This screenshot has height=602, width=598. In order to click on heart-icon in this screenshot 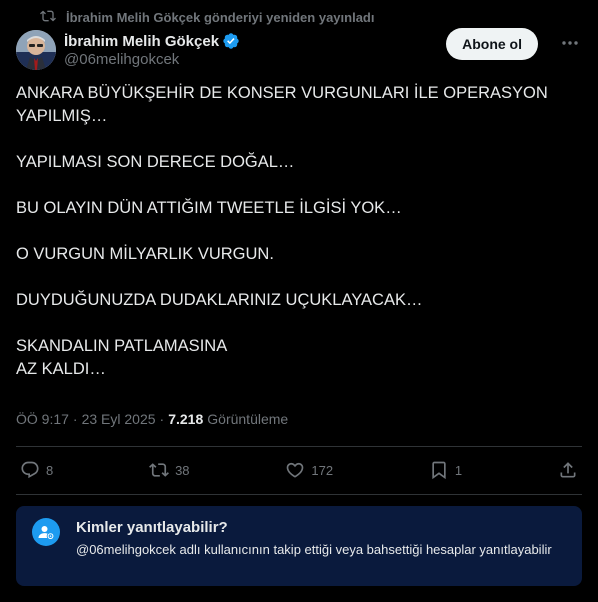, I will do `click(295, 470)`.